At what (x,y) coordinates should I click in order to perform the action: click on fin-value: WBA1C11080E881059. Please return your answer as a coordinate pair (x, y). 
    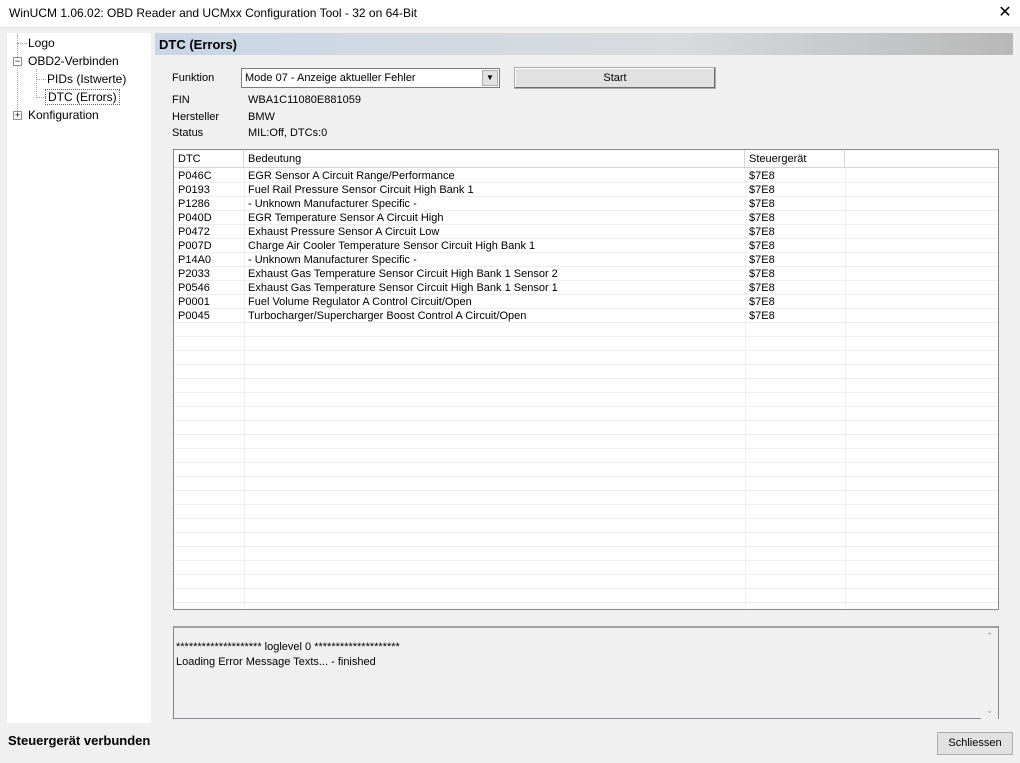
    Looking at the image, I should click on (304, 100).